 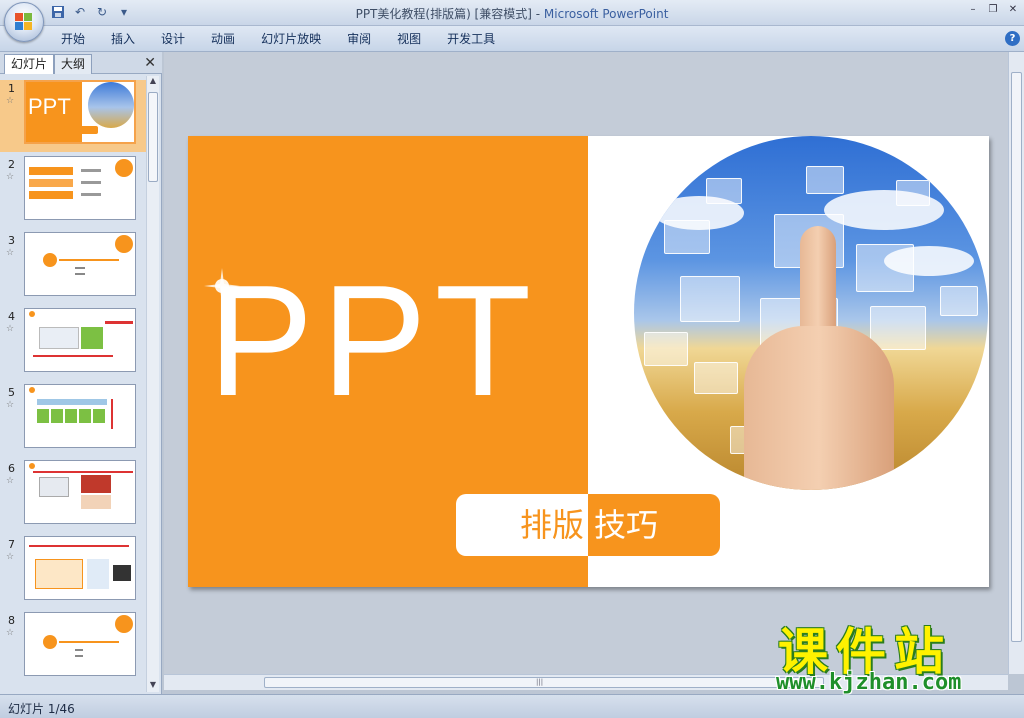 I want to click on subtitle-label: 排版 技巧, so click(x=588, y=525).